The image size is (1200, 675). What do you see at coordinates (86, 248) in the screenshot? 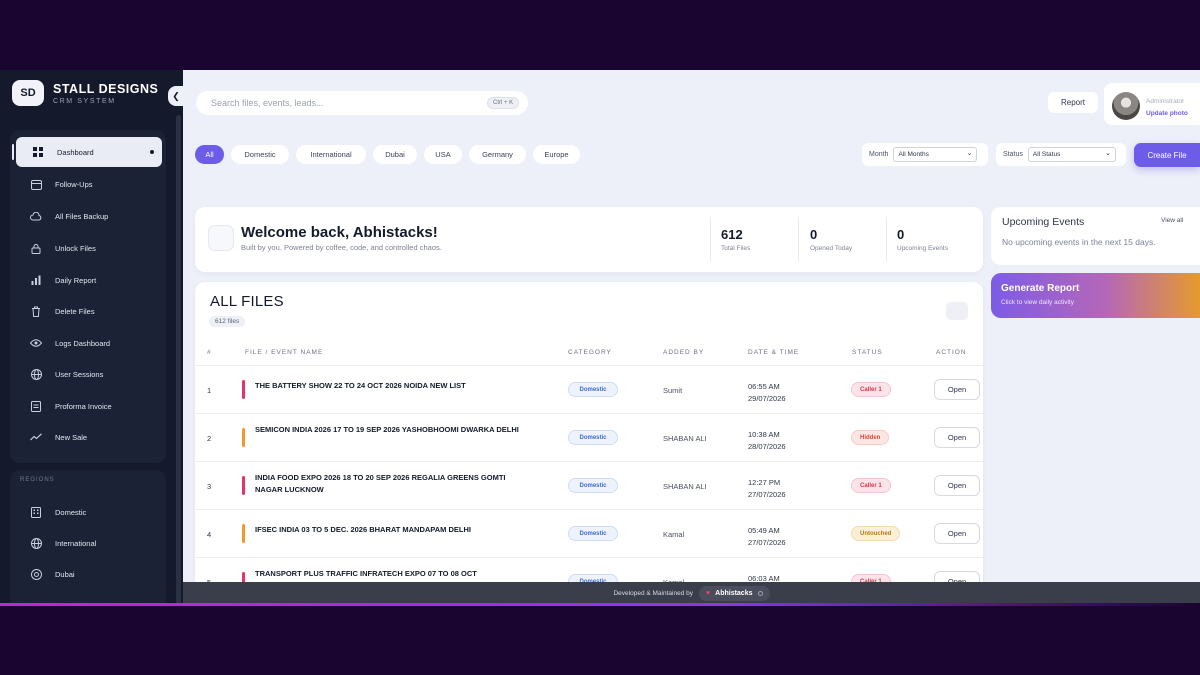
I see `sidebar-item-unlock-files: Unlock Files` at bounding box center [86, 248].